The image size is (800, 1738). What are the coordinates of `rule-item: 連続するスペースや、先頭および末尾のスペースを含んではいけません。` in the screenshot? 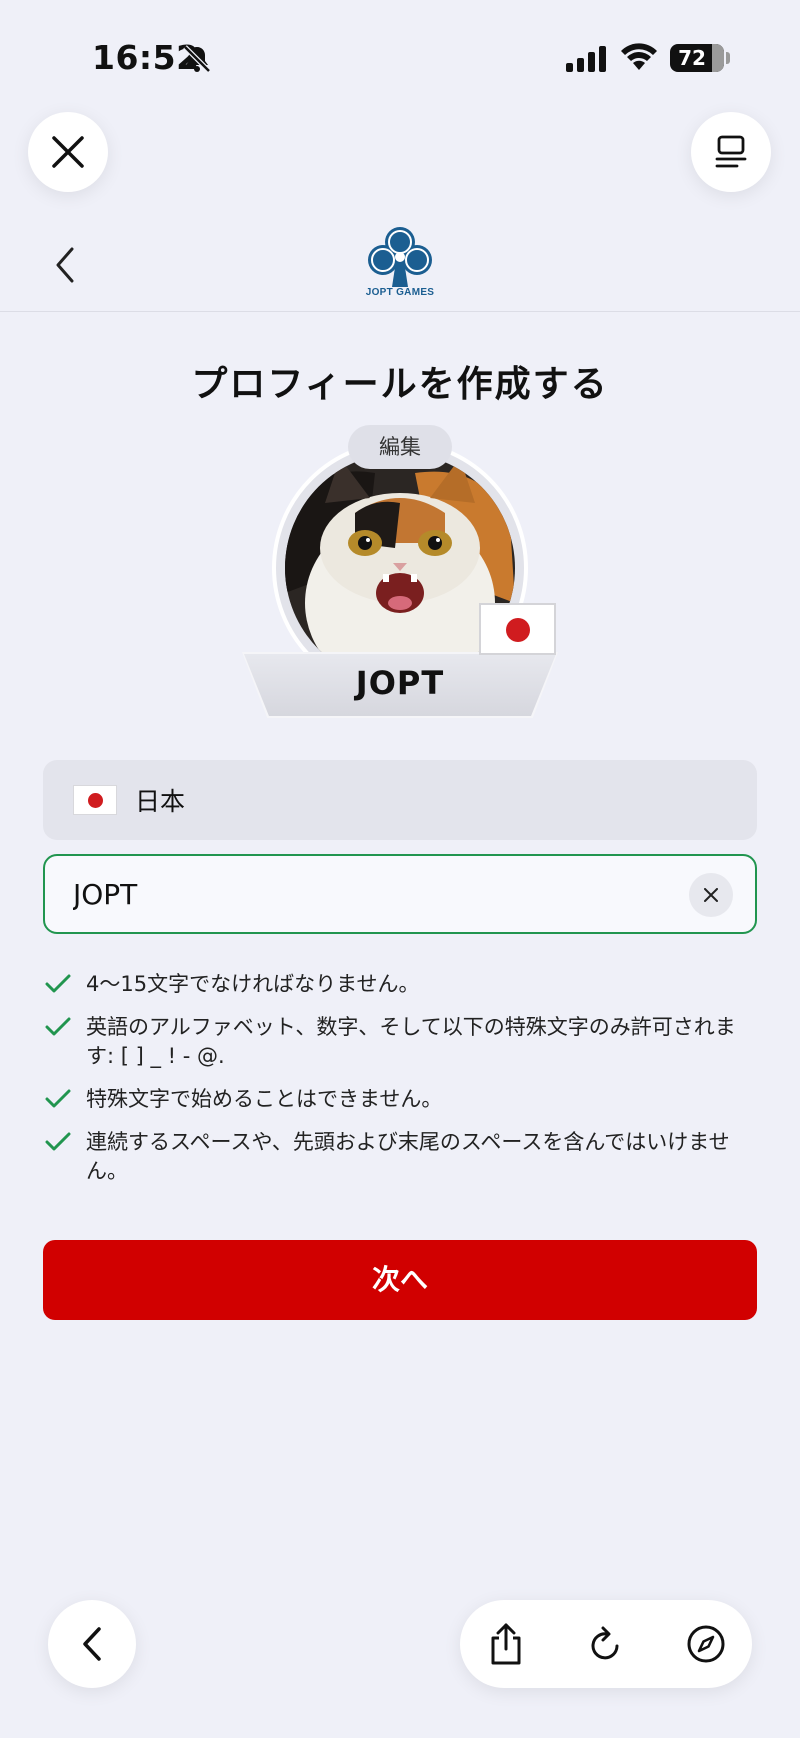 It's located at (400, 1157).